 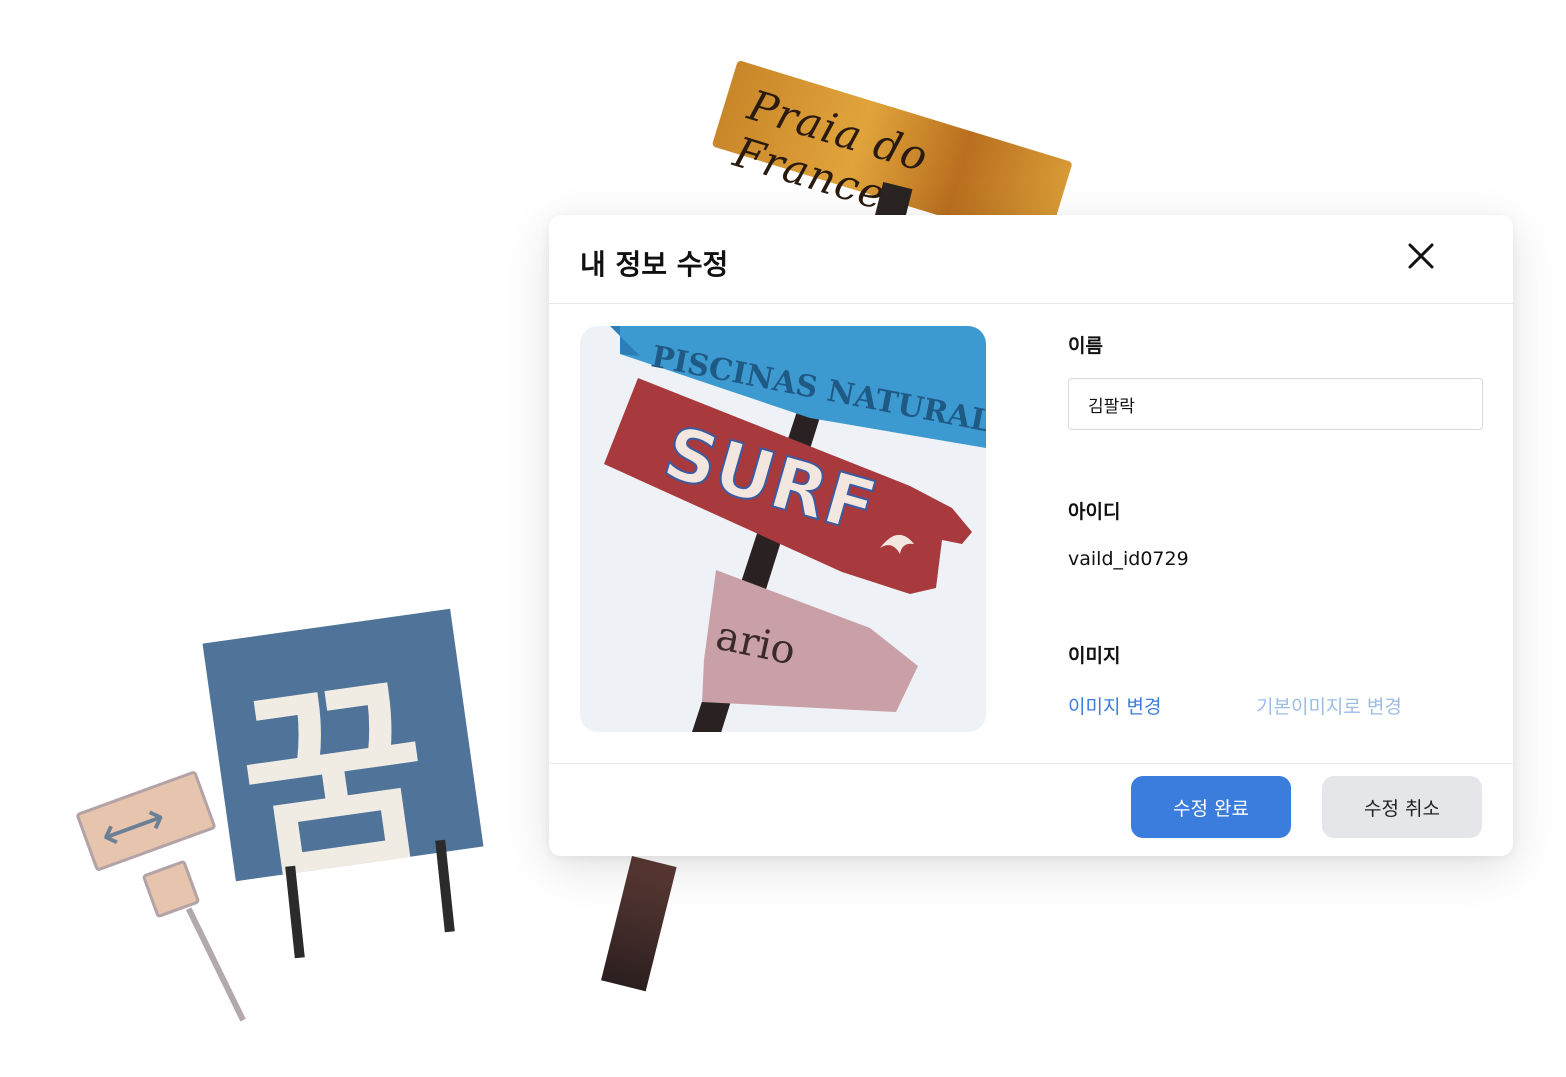 What do you see at coordinates (1031, 763) in the screenshot?
I see `footer-divider` at bounding box center [1031, 763].